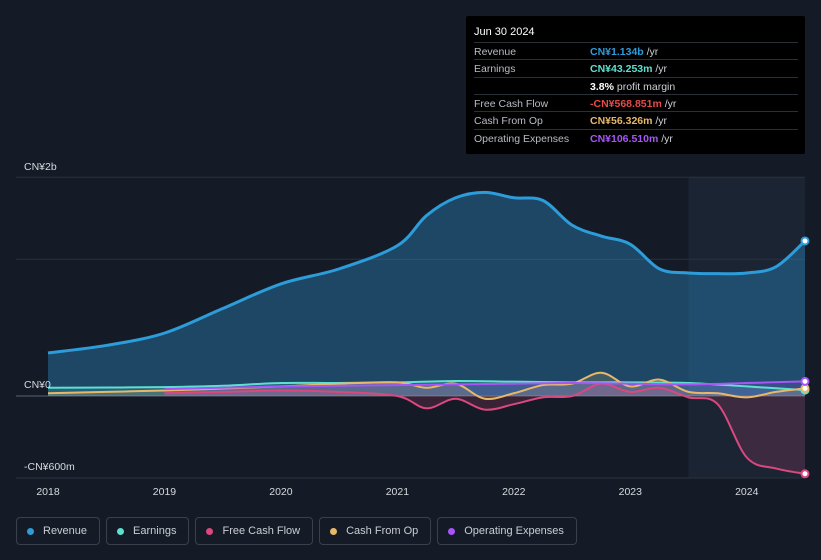 Image resolution: width=821 pixels, height=560 pixels. I want to click on tooltip-row: Revenue CN¥1.134b /yr, so click(636, 51).